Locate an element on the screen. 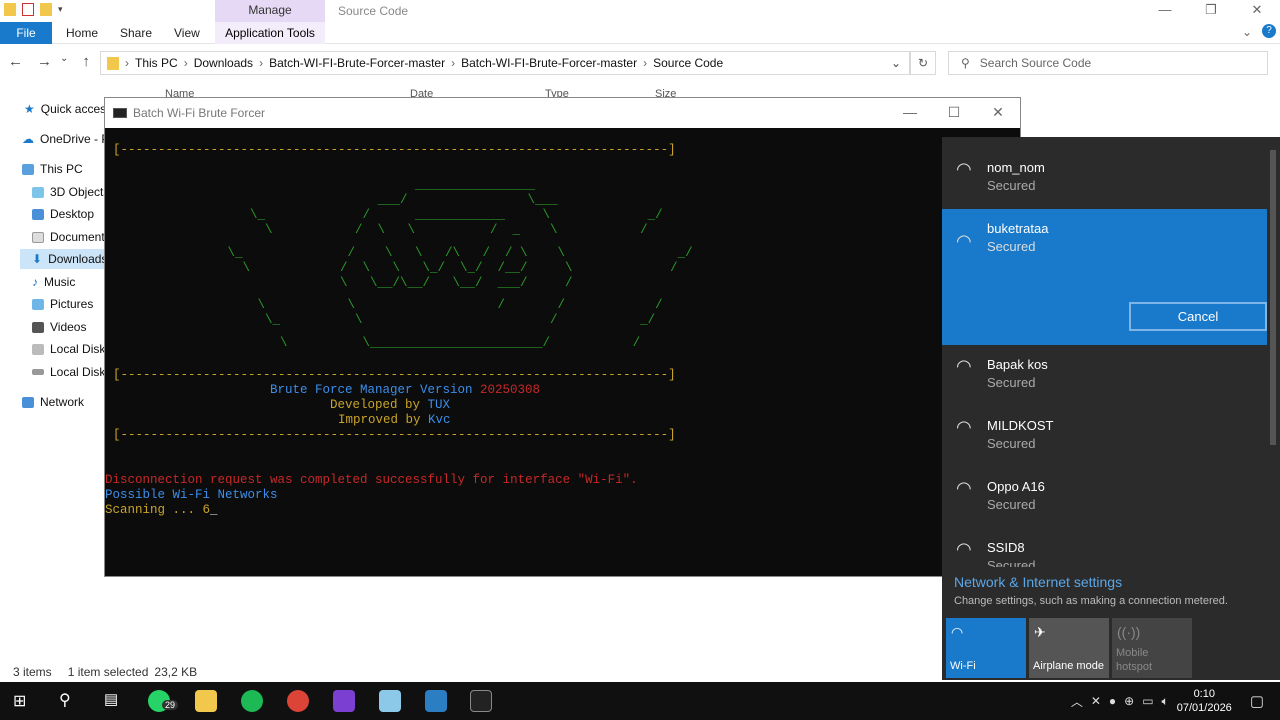  ascii-art-line: \ / \ \ / _ \ / is located at coordinates (426, 230).